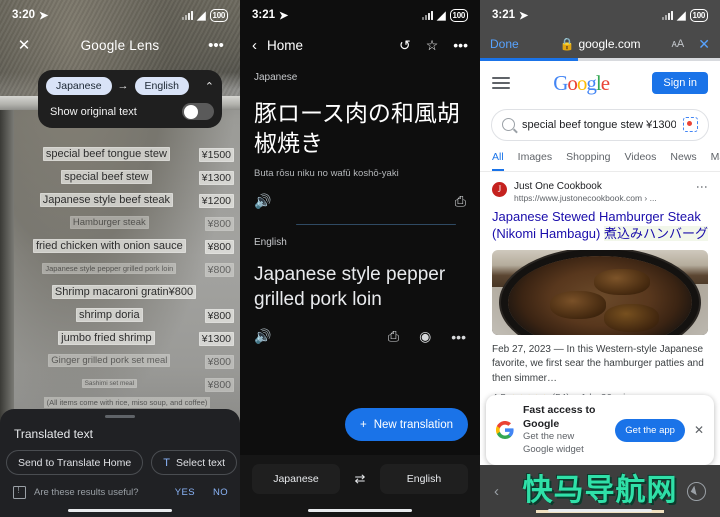 The image size is (720, 517). What do you see at coordinates (504, 430) in the screenshot?
I see `google-g-icon` at bounding box center [504, 430].